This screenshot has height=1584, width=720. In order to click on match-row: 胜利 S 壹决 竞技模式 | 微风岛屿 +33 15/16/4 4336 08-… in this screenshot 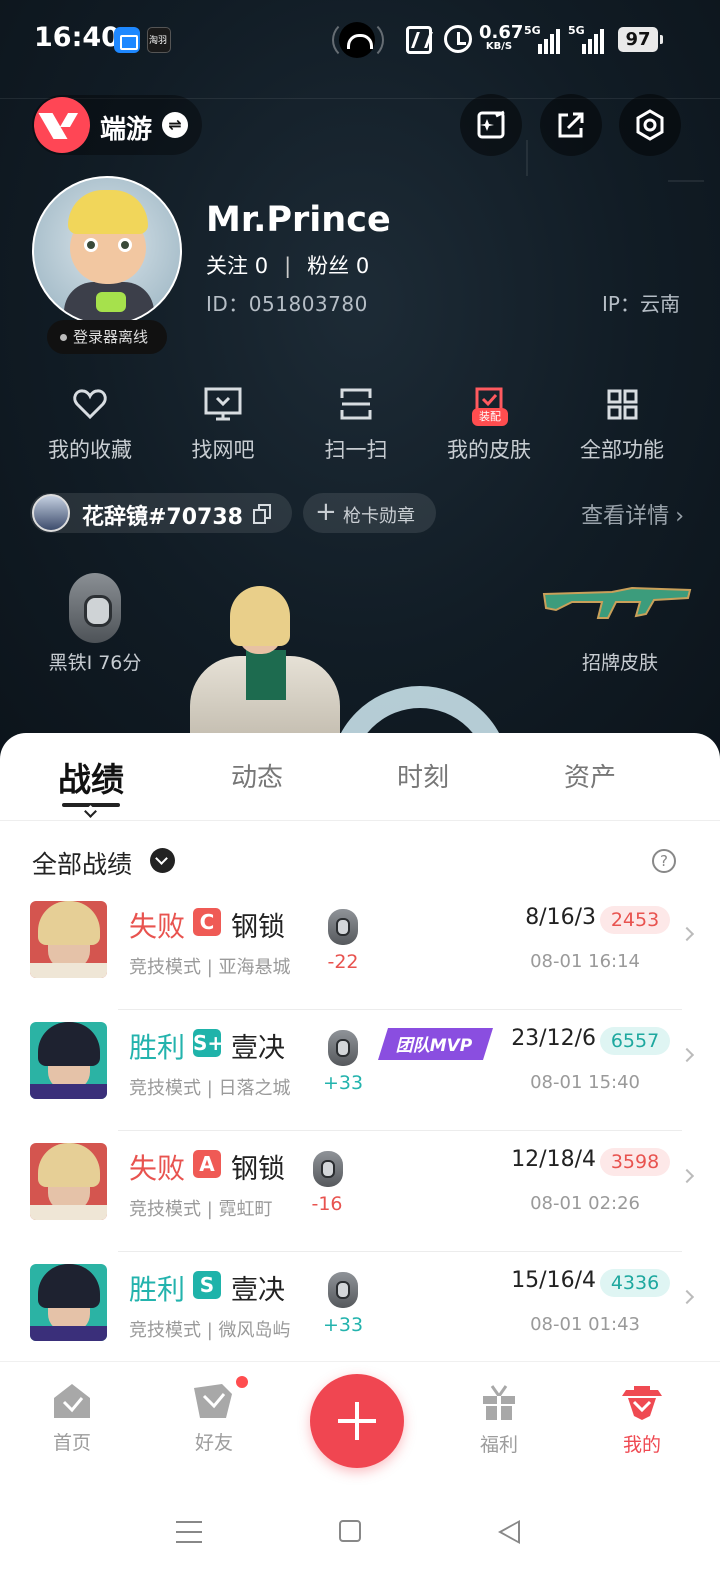, I will do `click(360, 1312)`.